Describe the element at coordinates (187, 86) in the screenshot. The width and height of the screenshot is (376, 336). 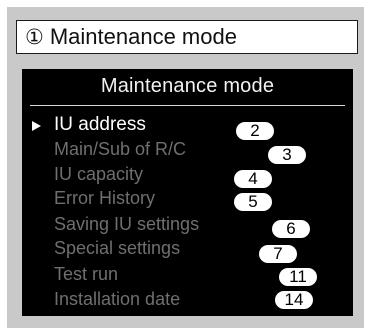
I see `screen-title: Maintenance mode` at that location.